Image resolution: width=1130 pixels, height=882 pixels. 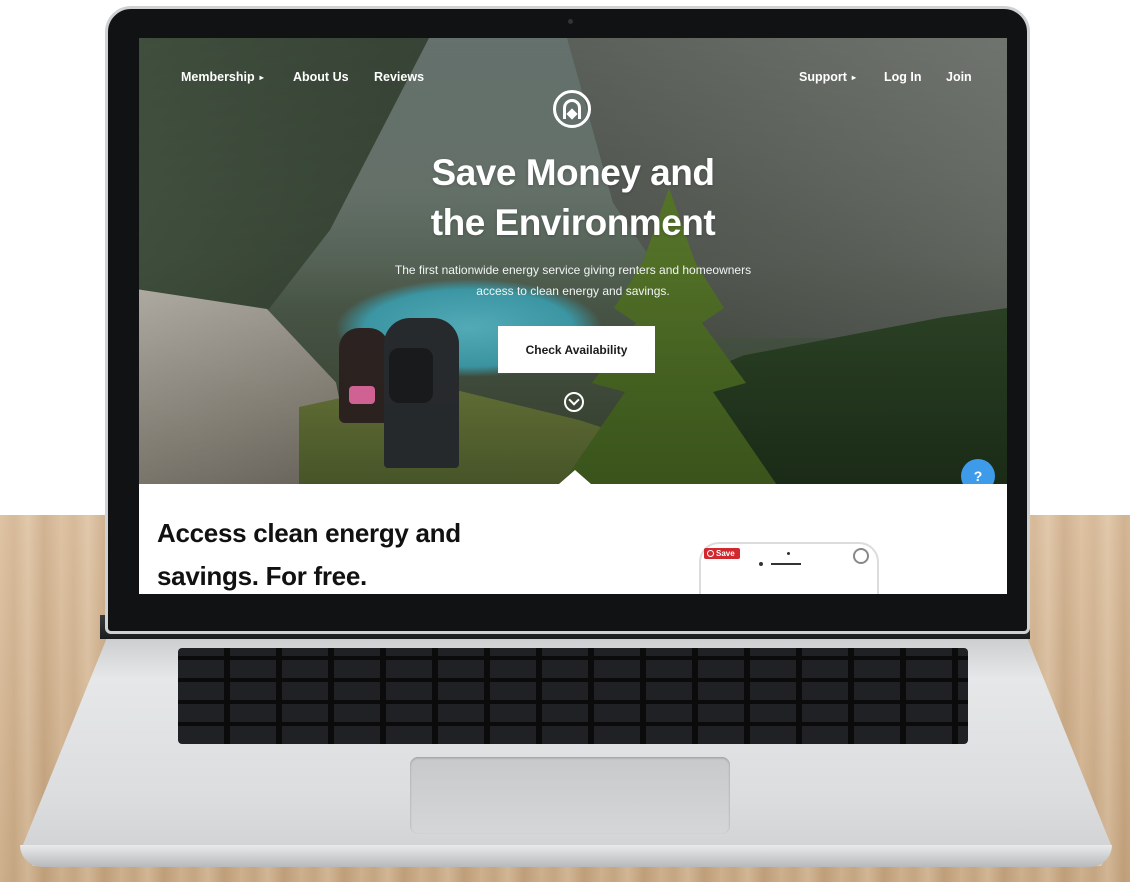 What do you see at coordinates (788, 553) in the screenshot?
I see `phone-sensor` at bounding box center [788, 553].